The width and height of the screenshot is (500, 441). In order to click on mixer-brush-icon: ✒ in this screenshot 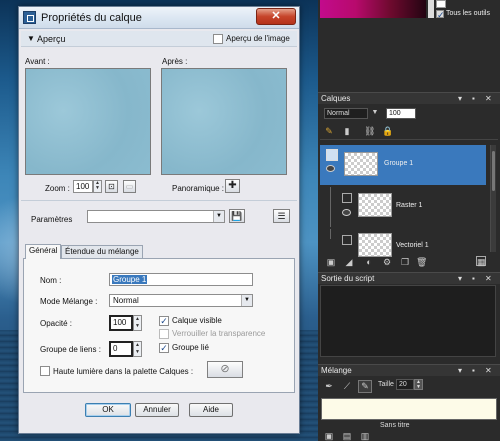, I will do `click(329, 386)`.